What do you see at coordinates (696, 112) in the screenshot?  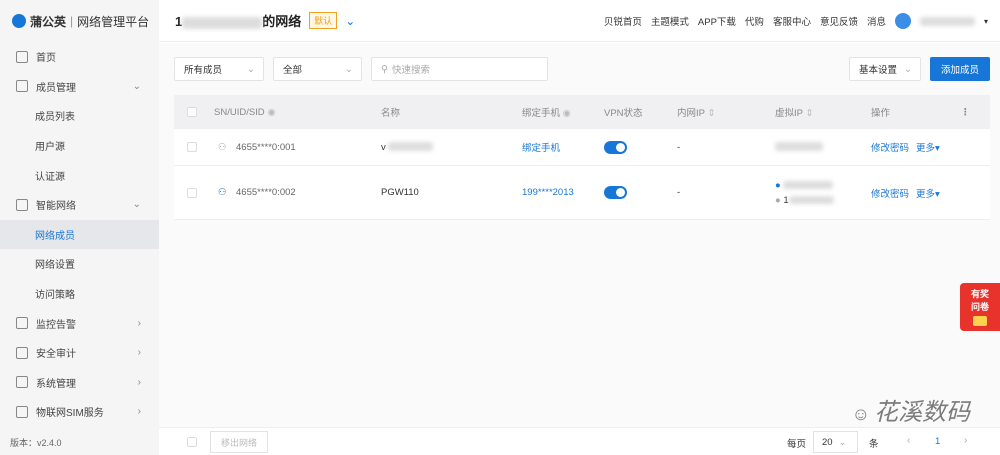 I see `column-header: 内网IP ⇕` at bounding box center [696, 112].